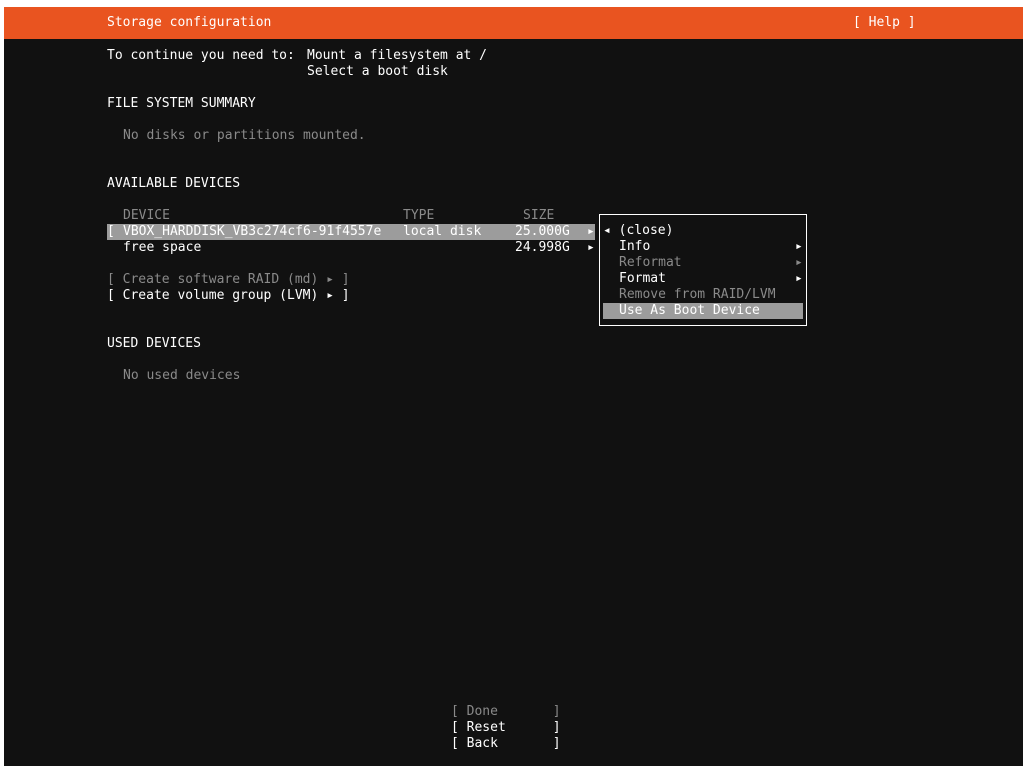 The image size is (1023, 766). I want to click on format-arrow-icon: ▸, so click(799, 278).